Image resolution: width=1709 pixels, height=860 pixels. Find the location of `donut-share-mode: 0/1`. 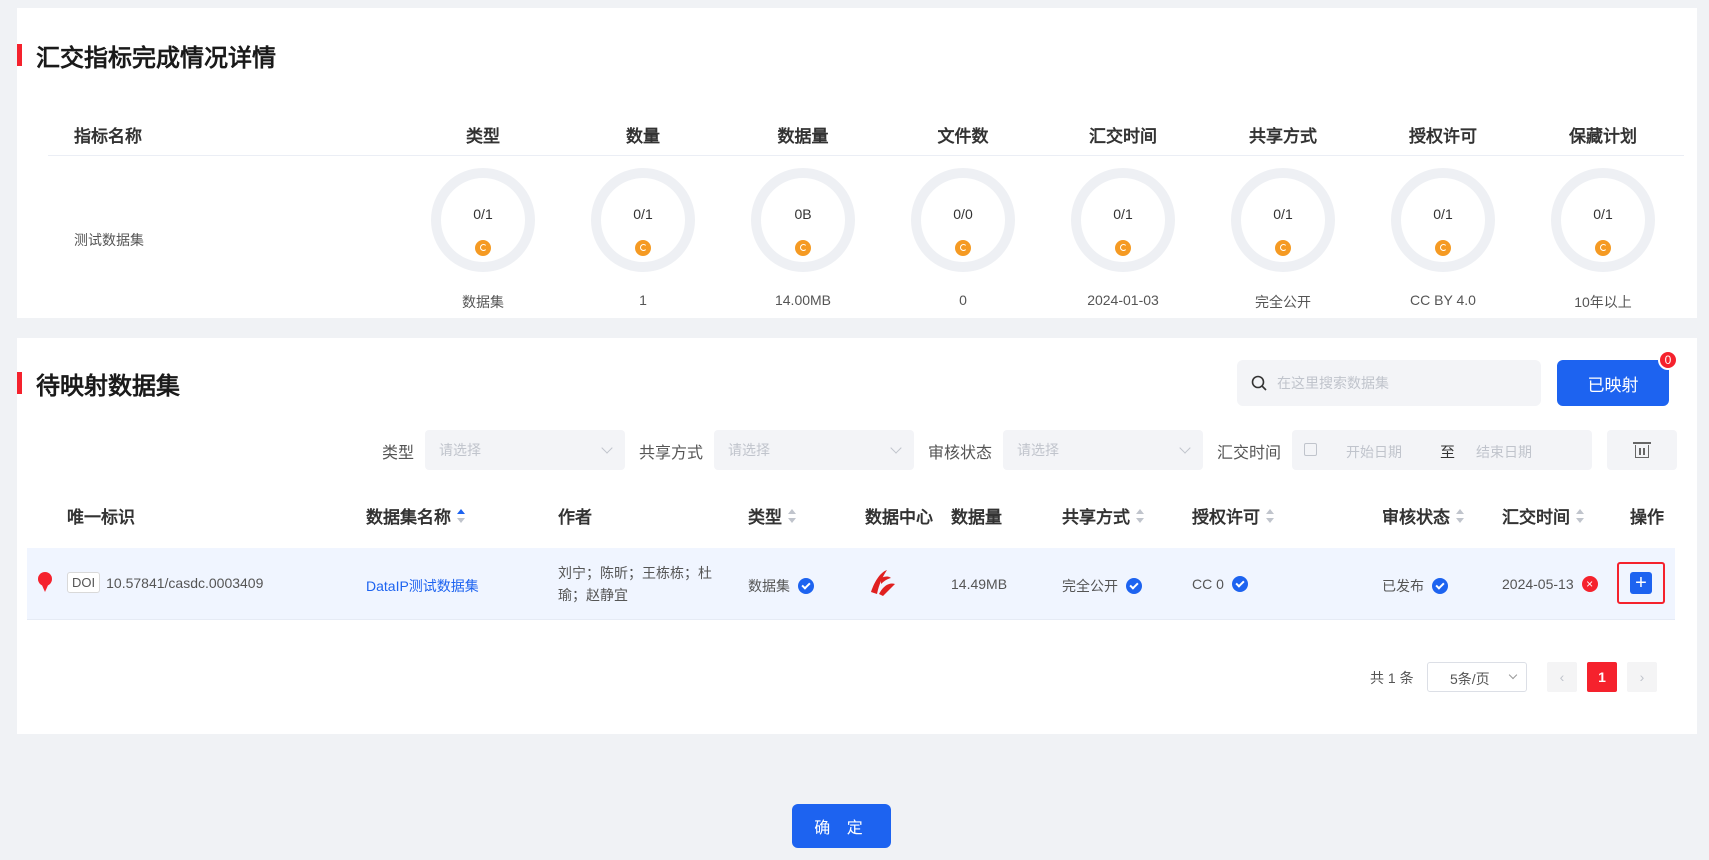

donut-share-mode: 0/1 is located at coordinates (1283, 220).